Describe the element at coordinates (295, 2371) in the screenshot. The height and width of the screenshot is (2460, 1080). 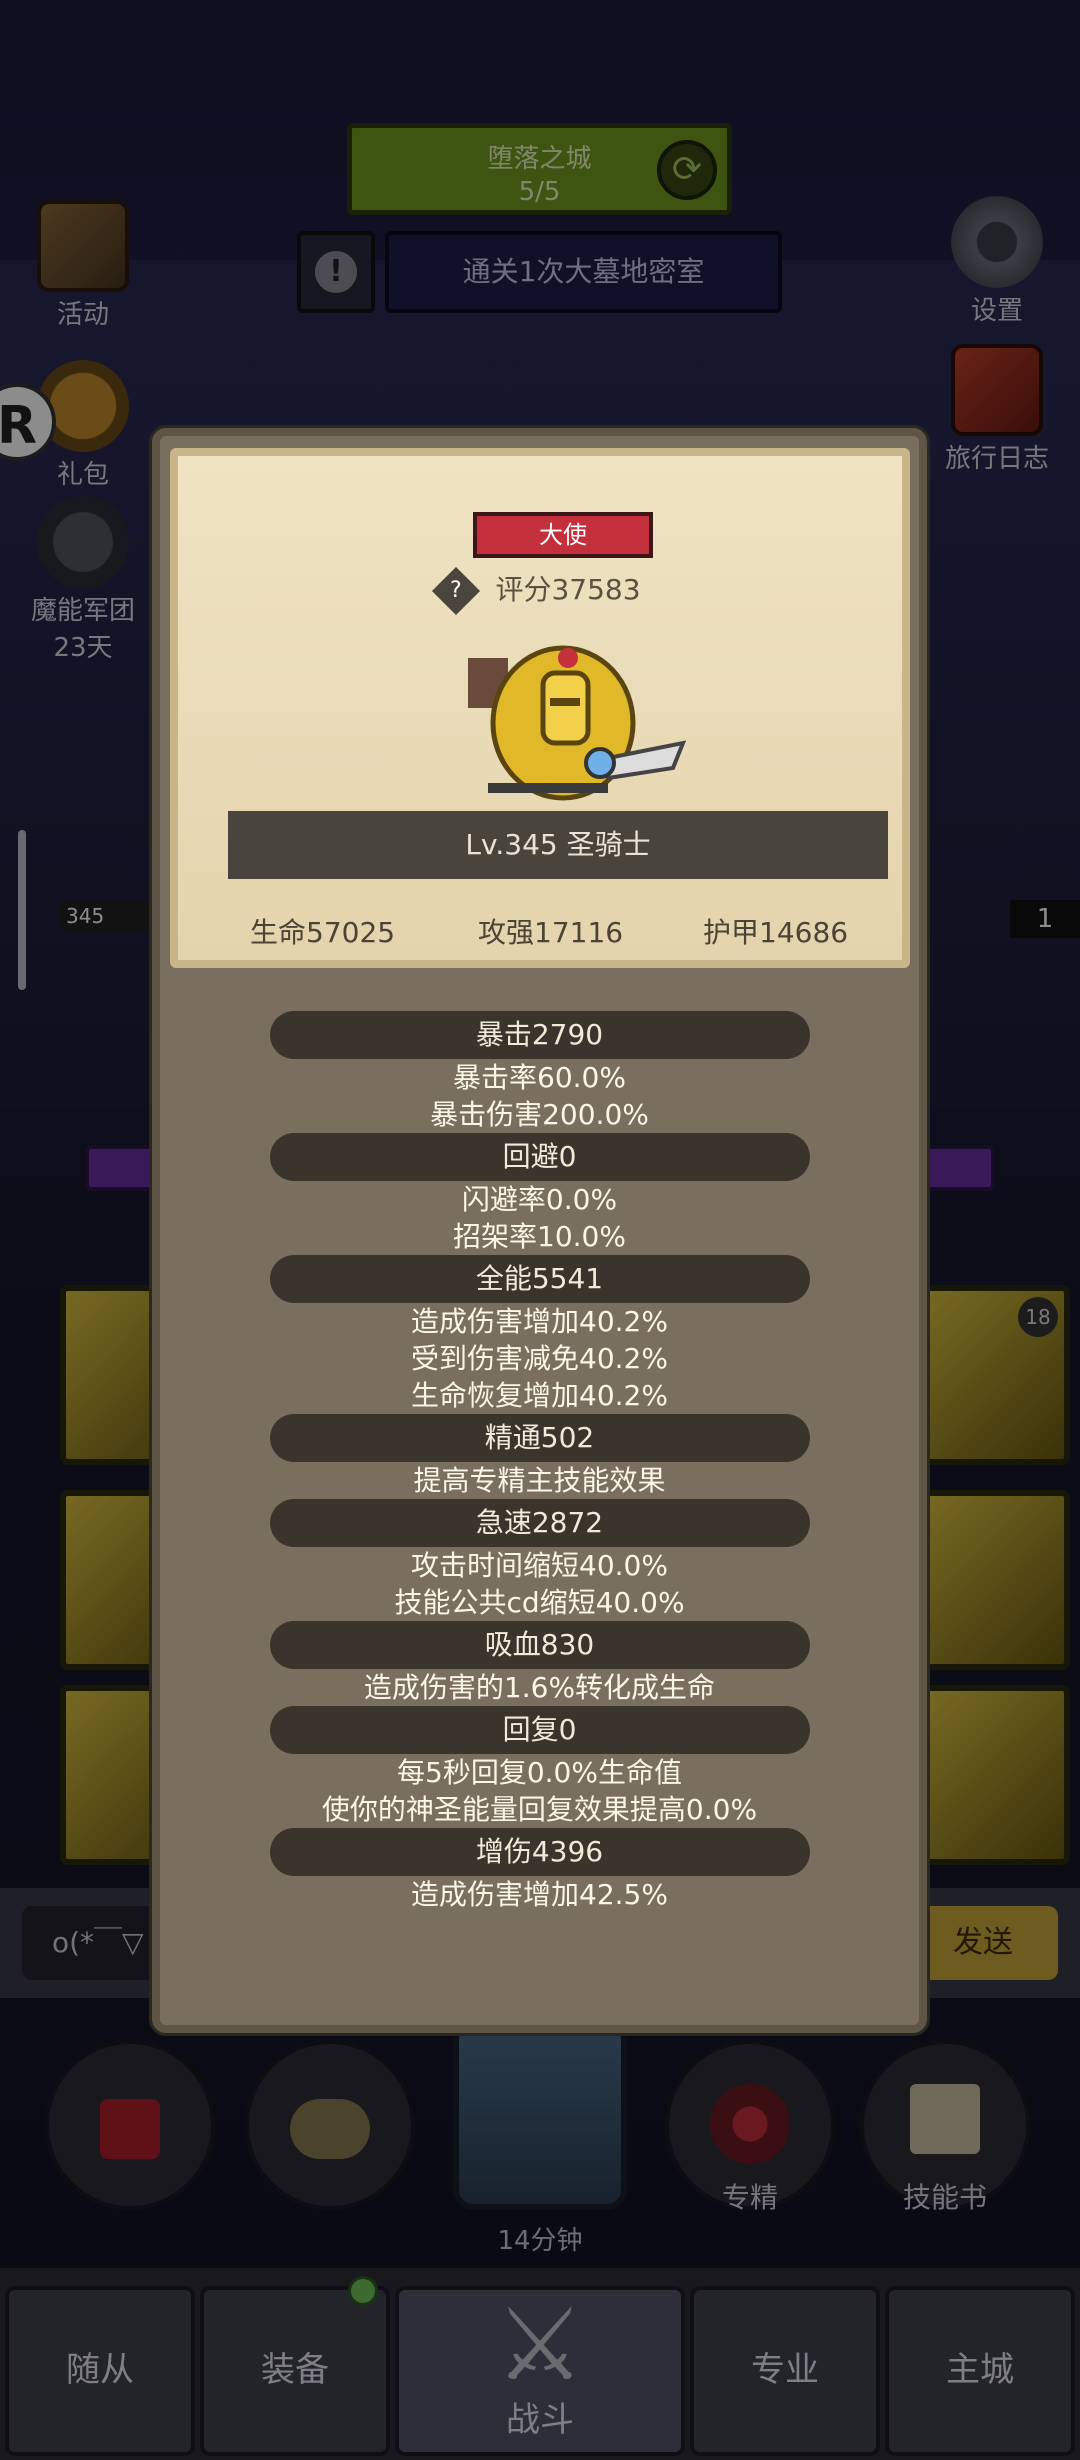
I see `tab-equipment: 装备` at that location.